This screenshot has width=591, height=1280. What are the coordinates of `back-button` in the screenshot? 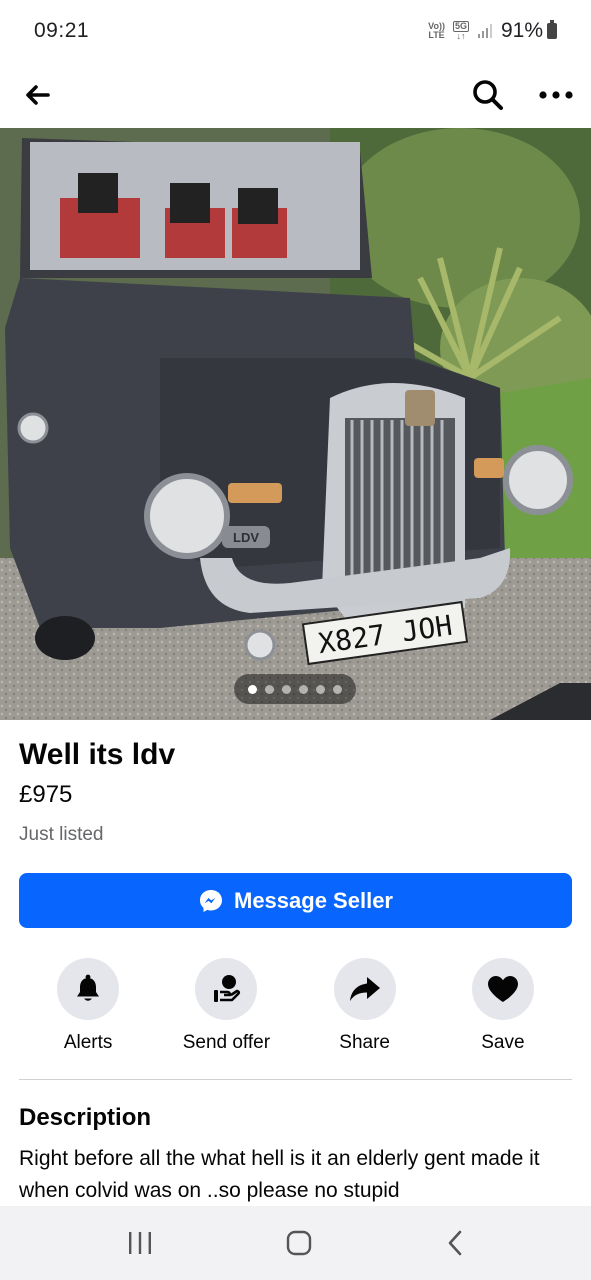 It's located at (37, 95).